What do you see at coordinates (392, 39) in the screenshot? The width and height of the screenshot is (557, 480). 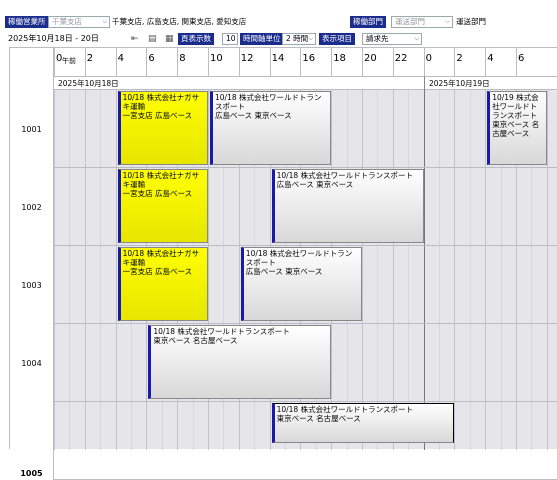 I see `display-item-select: 請求先 ⌵` at bounding box center [392, 39].